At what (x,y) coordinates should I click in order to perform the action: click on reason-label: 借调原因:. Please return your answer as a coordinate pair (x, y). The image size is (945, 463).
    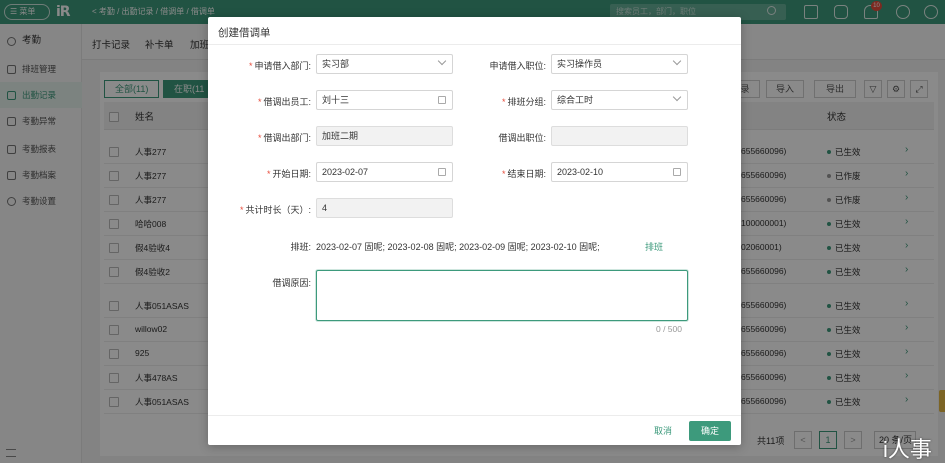
    Looking at the image, I should click on (291, 283).